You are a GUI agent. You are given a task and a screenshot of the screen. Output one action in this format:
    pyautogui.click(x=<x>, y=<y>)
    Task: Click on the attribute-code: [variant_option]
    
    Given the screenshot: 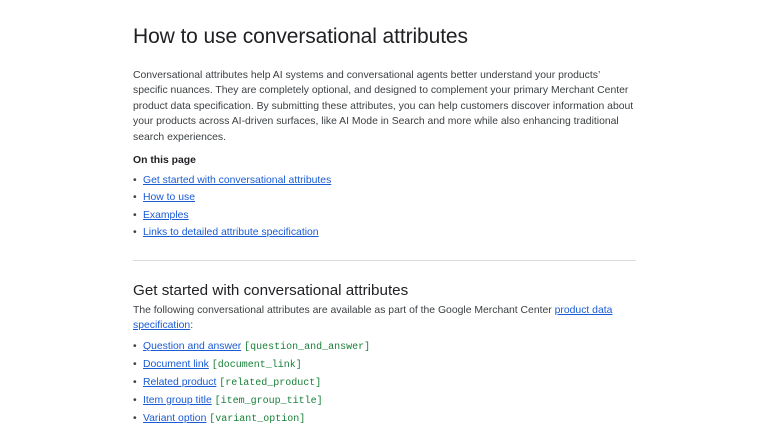 What is the action you would take?
    pyautogui.click(x=257, y=419)
    